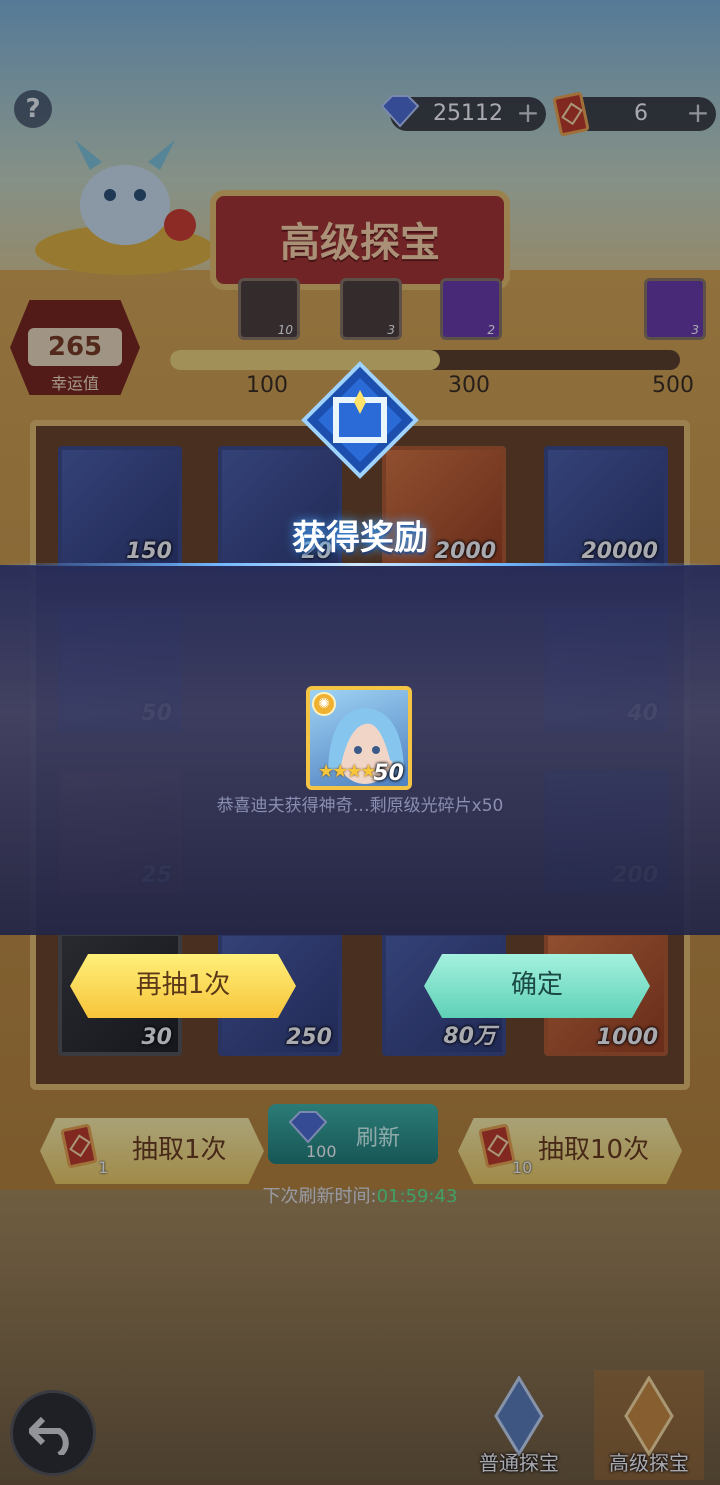 The width and height of the screenshot is (720, 1485). Describe the element at coordinates (360, 538) in the screenshot. I see `modal-title: 获得奖励` at that location.